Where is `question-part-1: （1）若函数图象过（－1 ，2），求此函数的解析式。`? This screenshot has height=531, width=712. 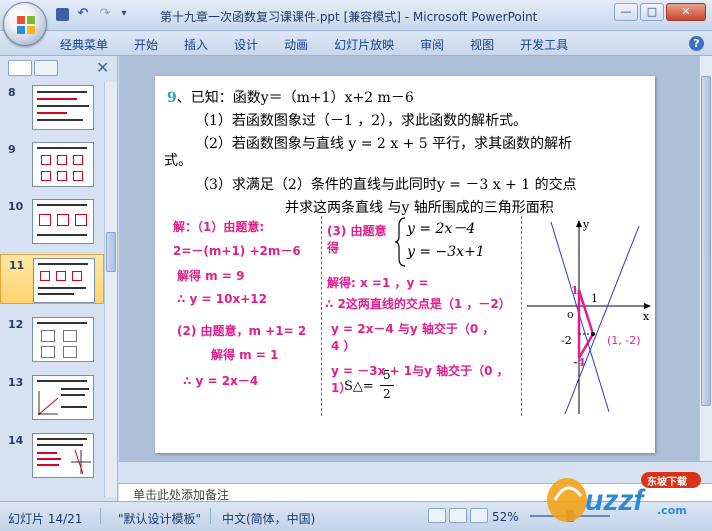
question-part-1: （1）若函数图象过（－1 ，2），求此函数的解析式。 is located at coordinates (361, 121).